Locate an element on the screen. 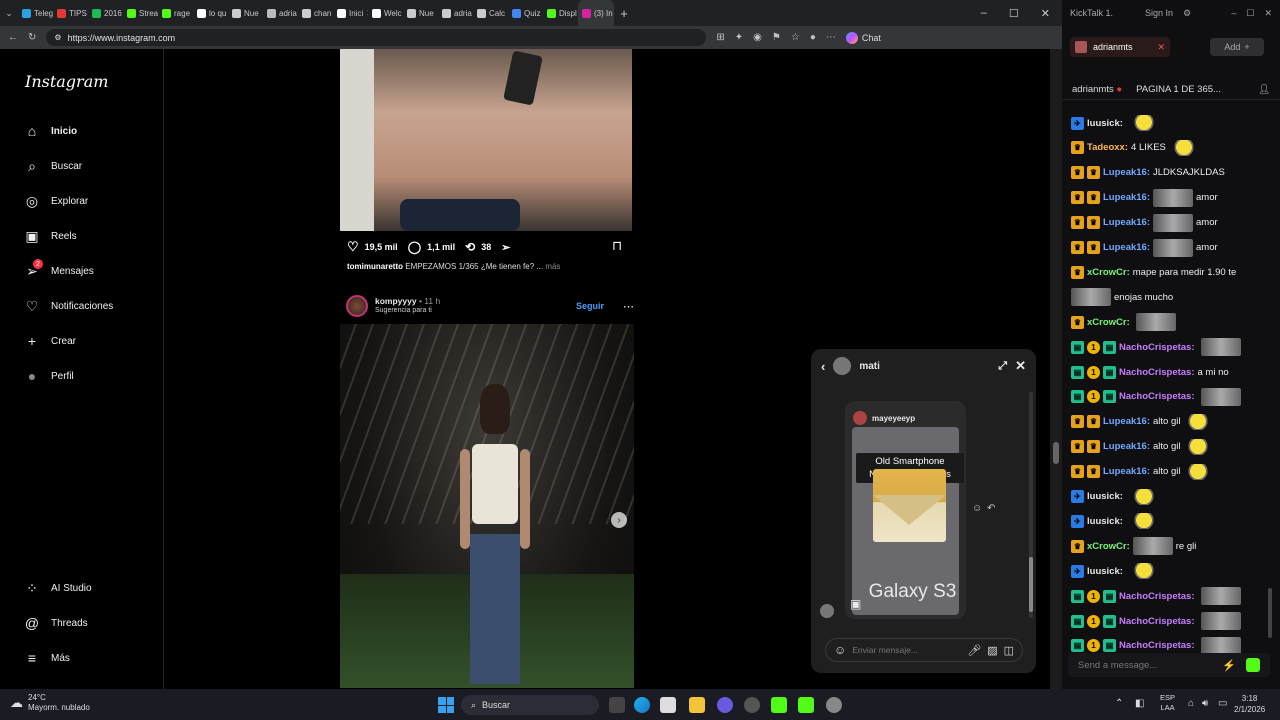 Image resolution: width=1280 pixels, height=720 pixels. dm-scrollbar-thumb is located at coordinates (1031, 584).